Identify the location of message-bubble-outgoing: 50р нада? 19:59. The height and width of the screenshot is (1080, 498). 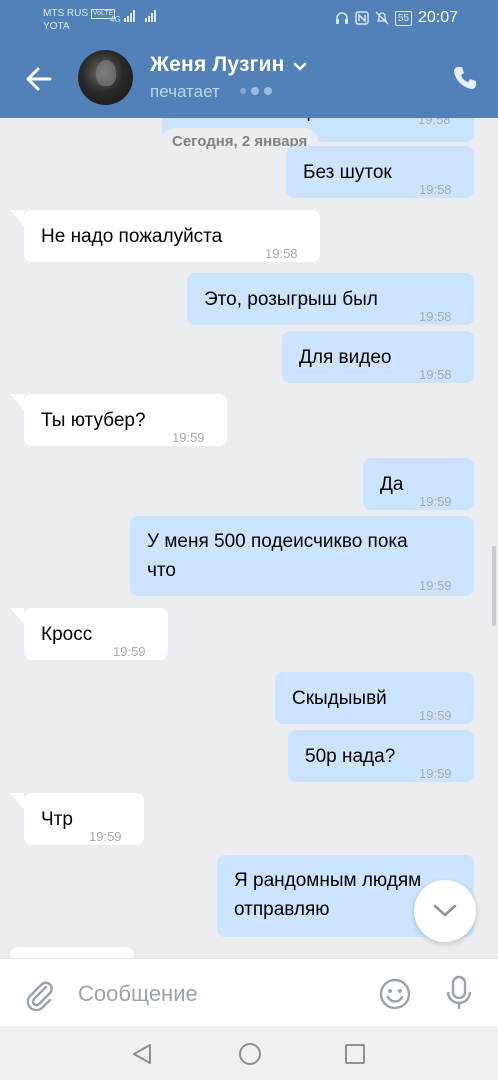
(381, 756).